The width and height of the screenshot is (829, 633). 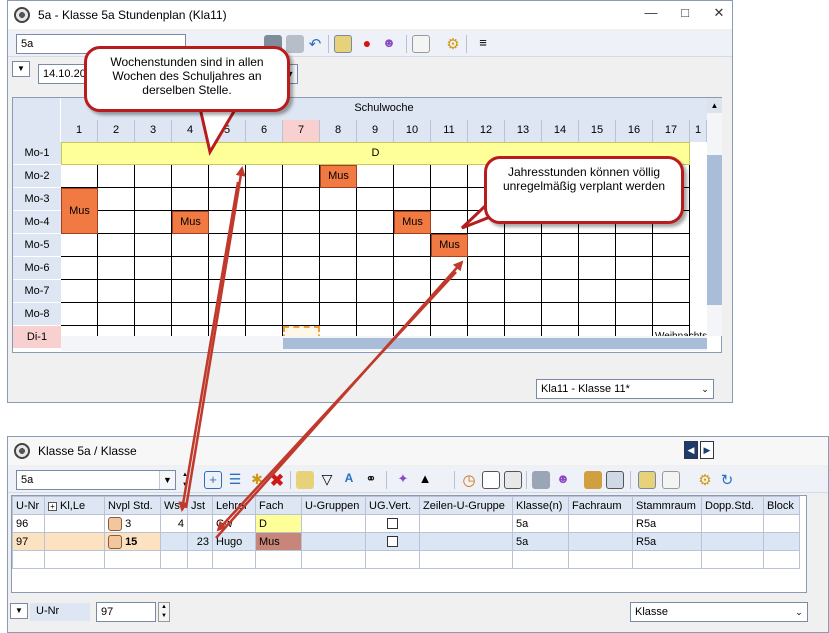 What do you see at coordinates (336, 401) in the screenshot?
I see `arrow-to-jst-cell` at bounding box center [336, 401].